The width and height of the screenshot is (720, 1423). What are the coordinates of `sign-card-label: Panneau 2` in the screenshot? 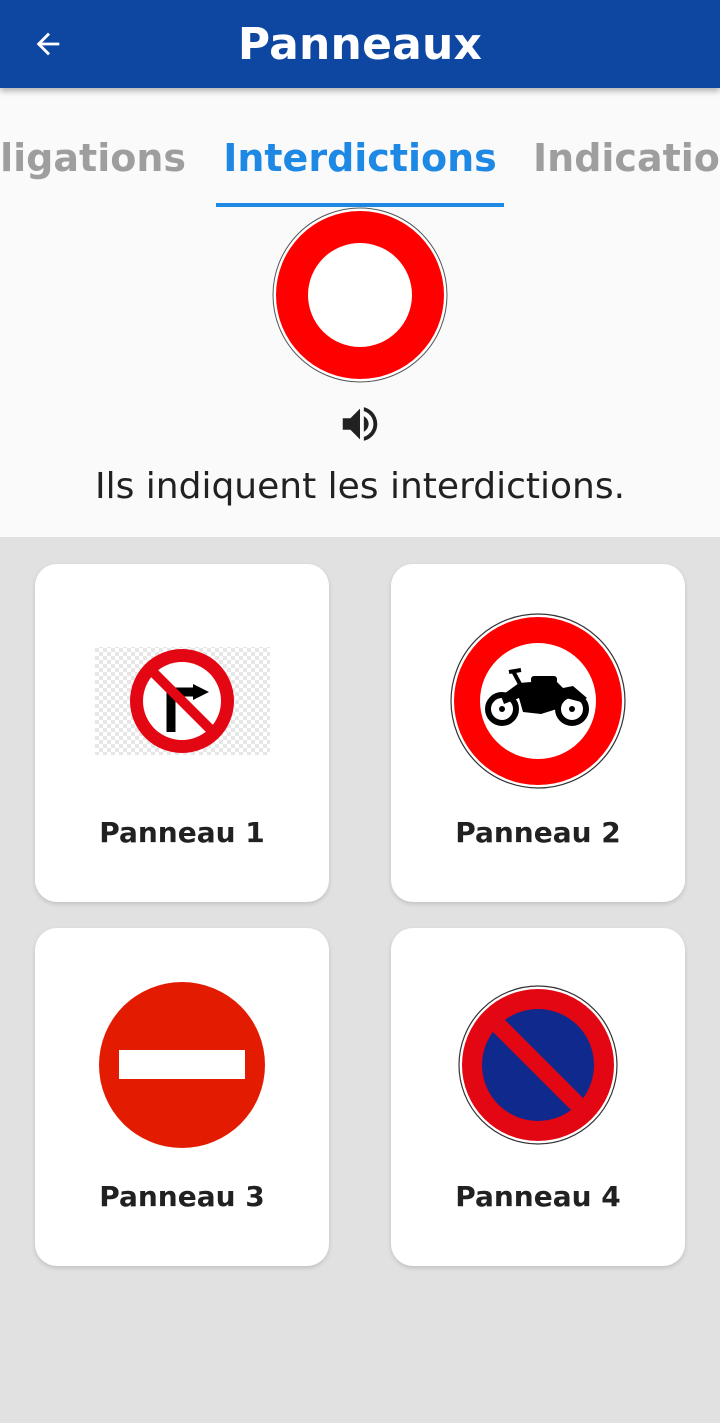 It's located at (538, 832).